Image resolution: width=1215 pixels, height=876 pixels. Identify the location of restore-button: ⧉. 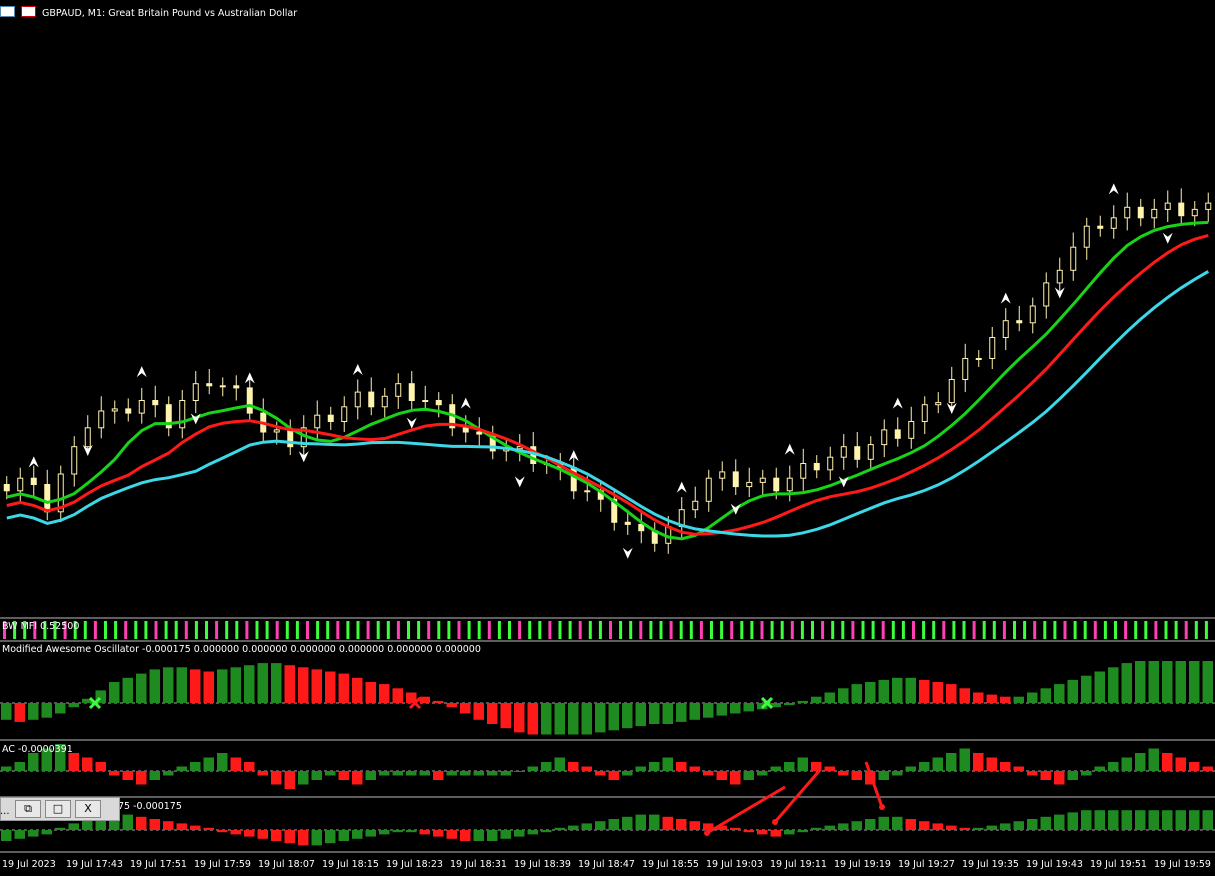
(28, 809).